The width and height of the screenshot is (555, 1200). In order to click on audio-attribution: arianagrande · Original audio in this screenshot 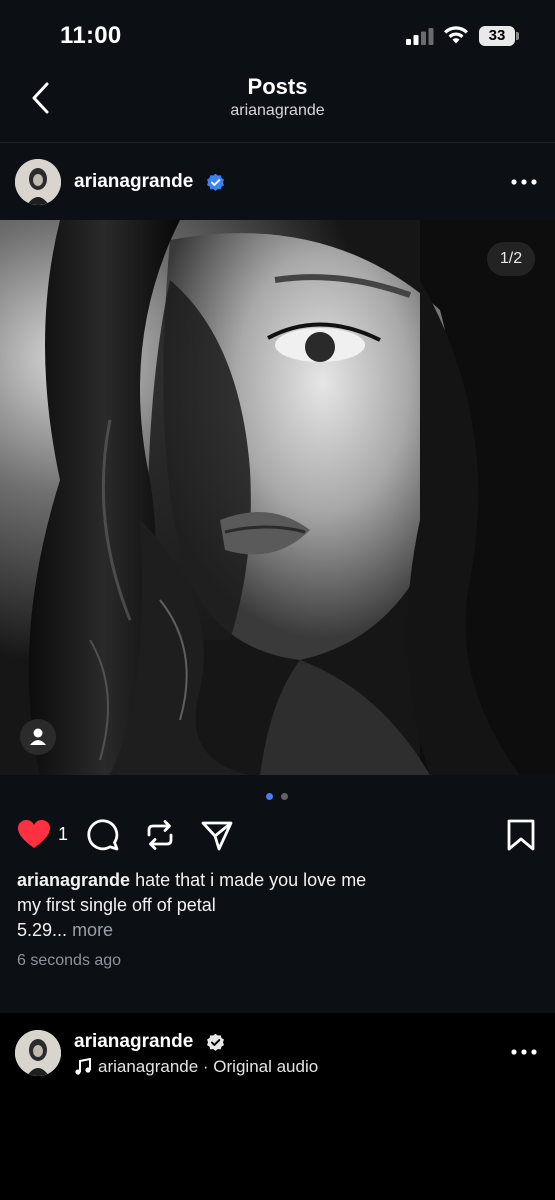, I will do `click(208, 1067)`.